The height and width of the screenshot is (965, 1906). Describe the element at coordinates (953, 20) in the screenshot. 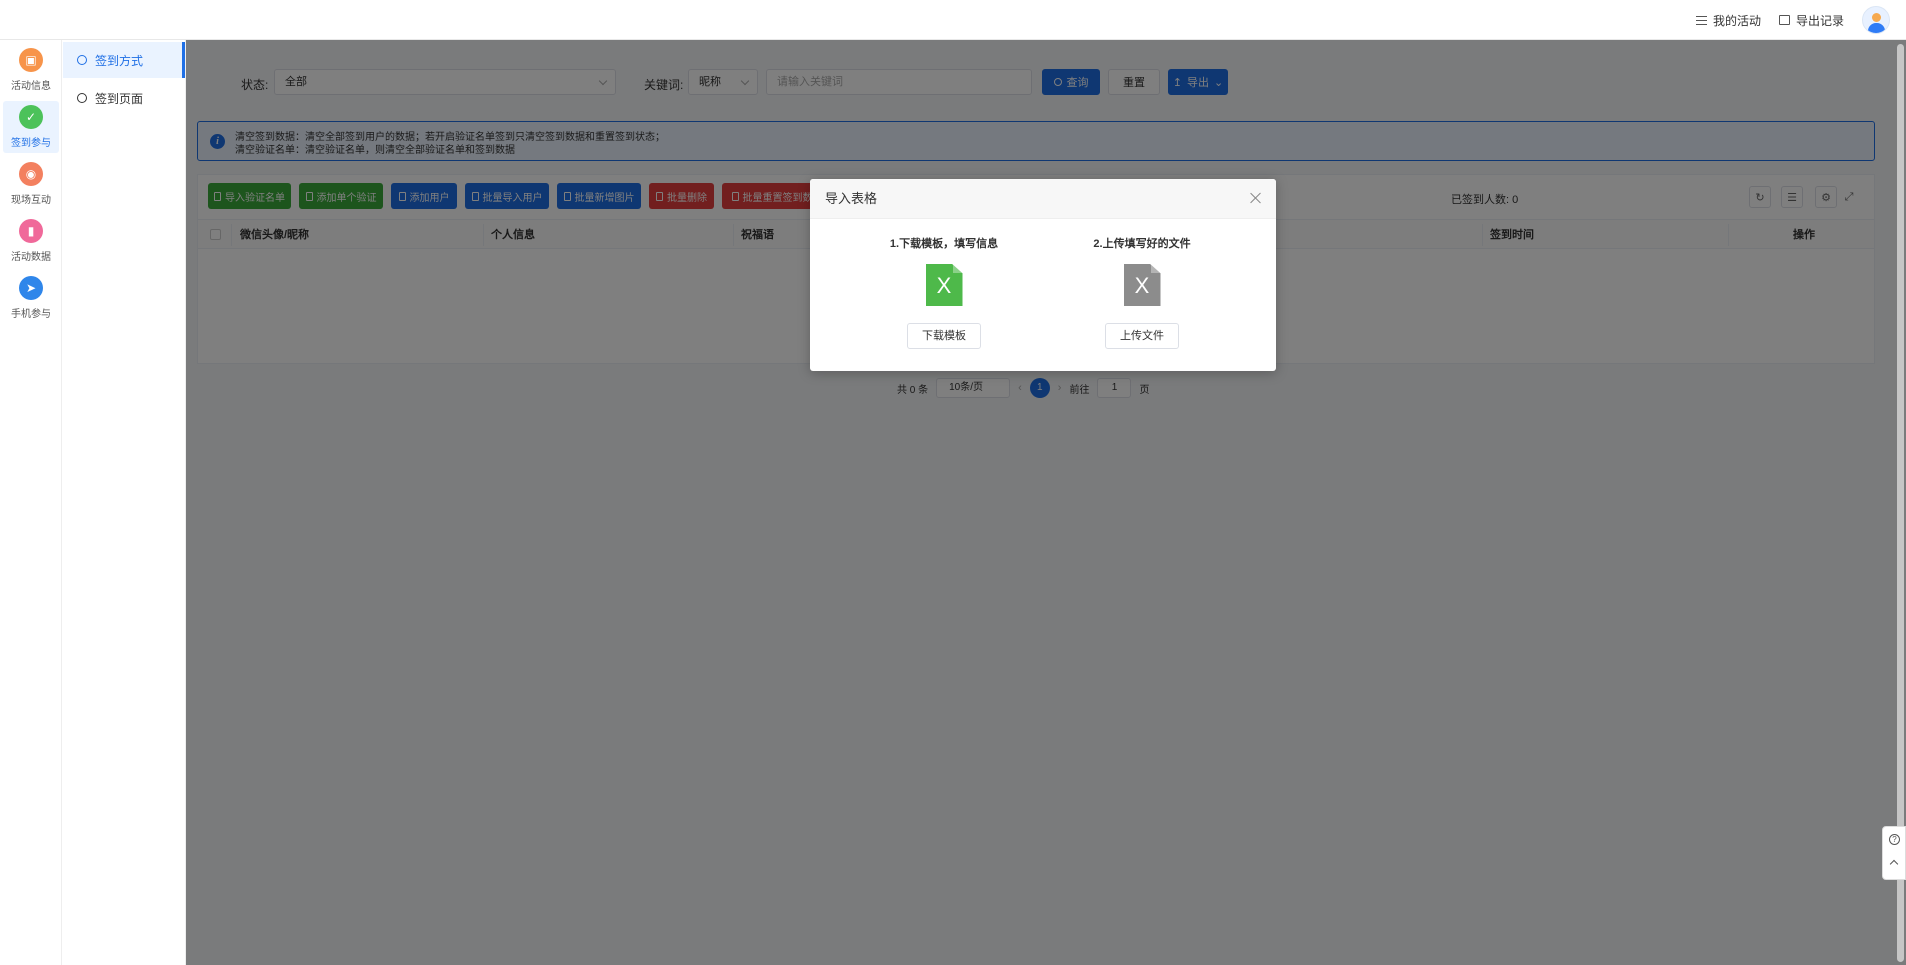

I see `top-header: 我的活动 导出记录` at that location.